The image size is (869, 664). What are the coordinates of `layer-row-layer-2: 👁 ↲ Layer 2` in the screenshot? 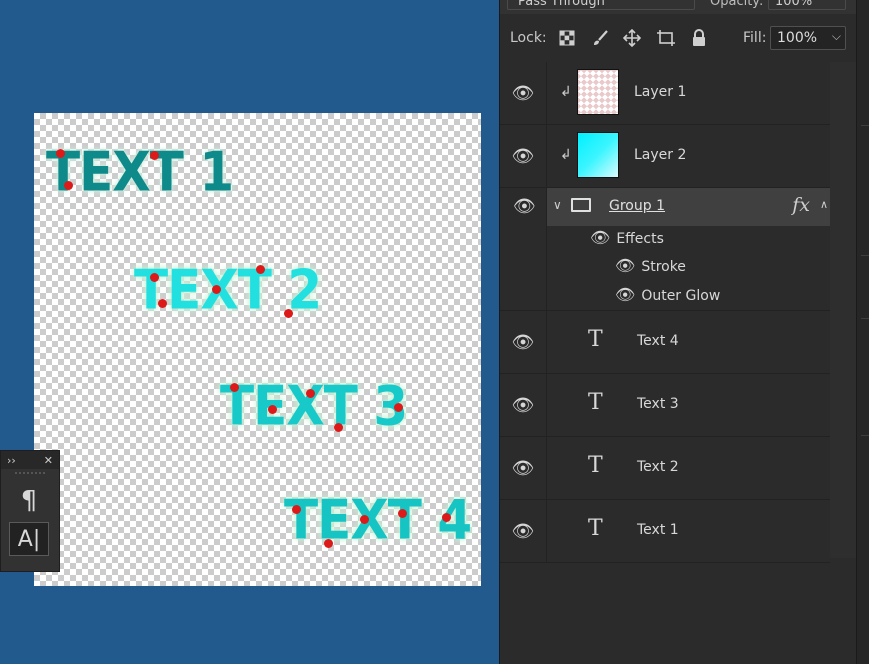 It's located at (665, 156).